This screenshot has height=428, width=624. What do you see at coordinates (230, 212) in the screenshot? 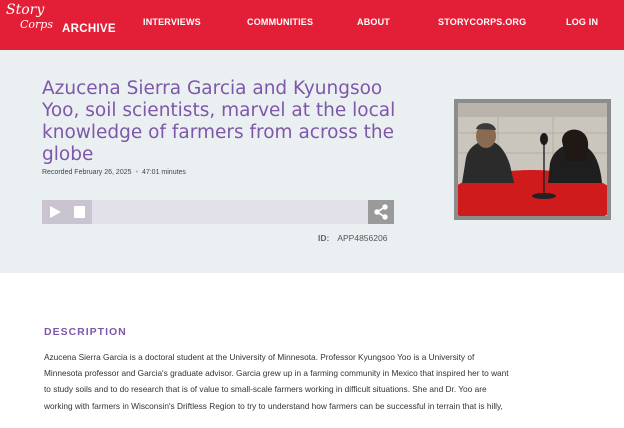
I see `audio-progress-bar` at bounding box center [230, 212].